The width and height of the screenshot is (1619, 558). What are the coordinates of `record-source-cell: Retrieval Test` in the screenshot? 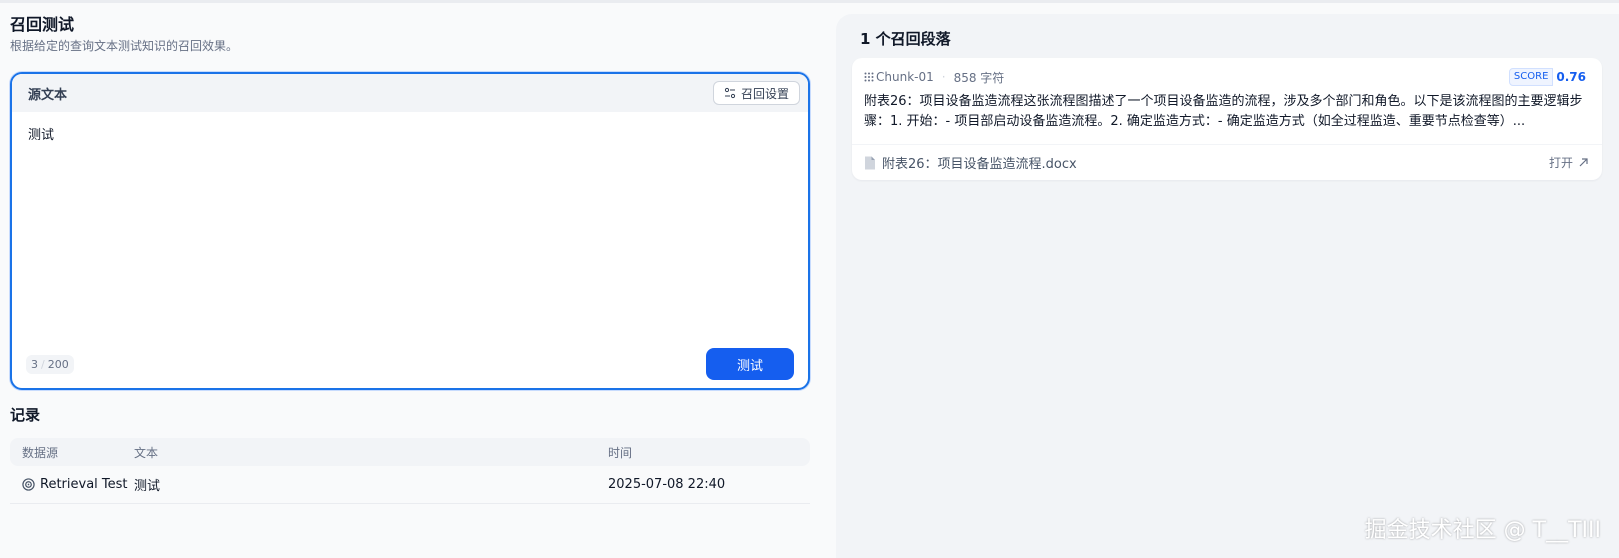 It's located at (72, 484).